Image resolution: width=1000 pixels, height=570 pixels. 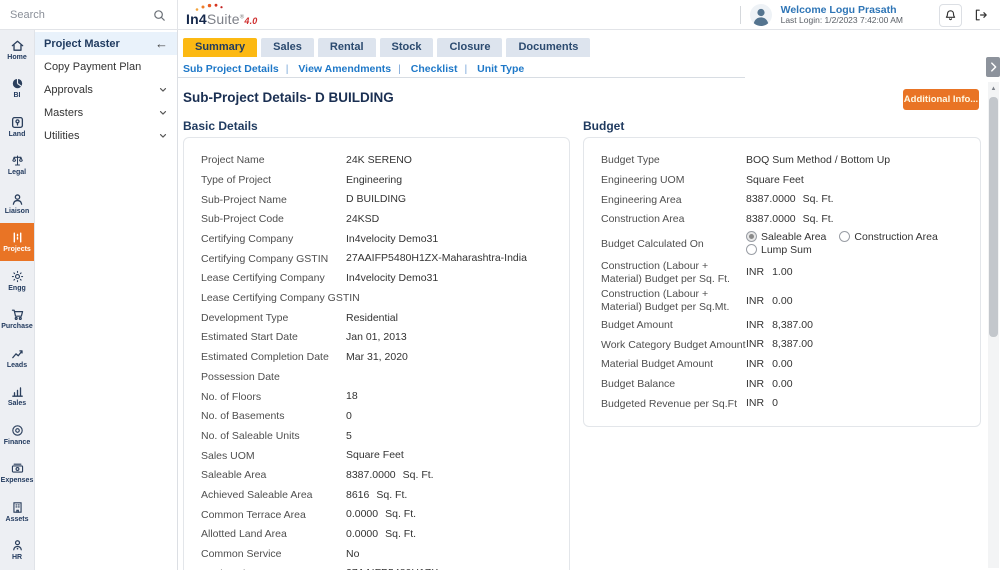 What do you see at coordinates (17, 319) in the screenshot?
I see `sidebar-item-purchase: Purchase` at bounding box center [17, 319].